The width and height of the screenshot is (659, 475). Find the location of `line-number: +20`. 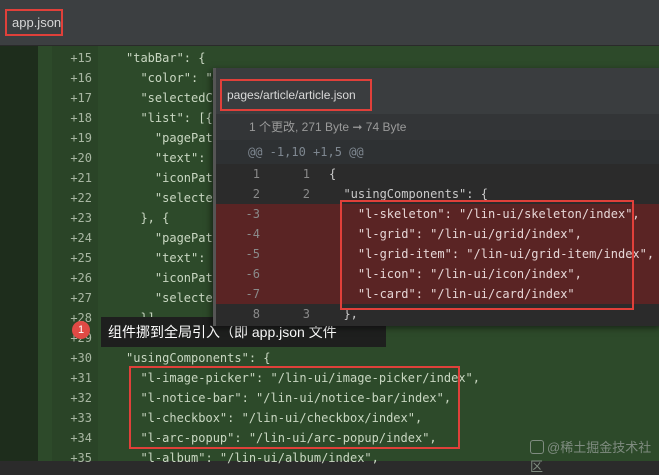

line-number: +20 is located at coordinates (81, 158).